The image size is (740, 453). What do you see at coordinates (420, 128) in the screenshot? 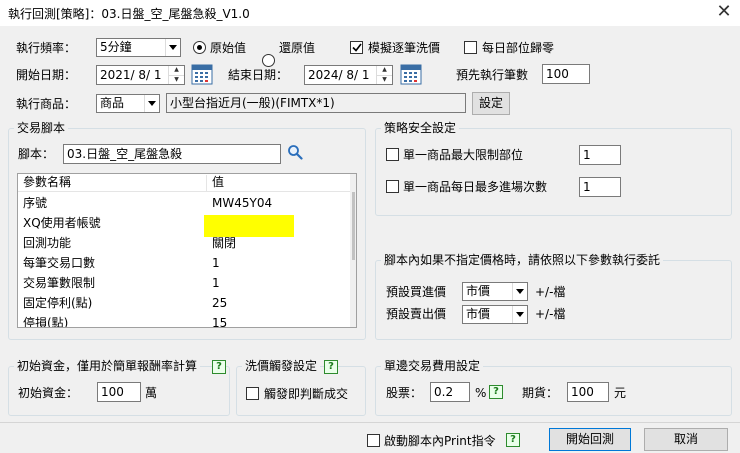
I see `safety-group-title: 策略安全設定` at bounding box center [420, 128].